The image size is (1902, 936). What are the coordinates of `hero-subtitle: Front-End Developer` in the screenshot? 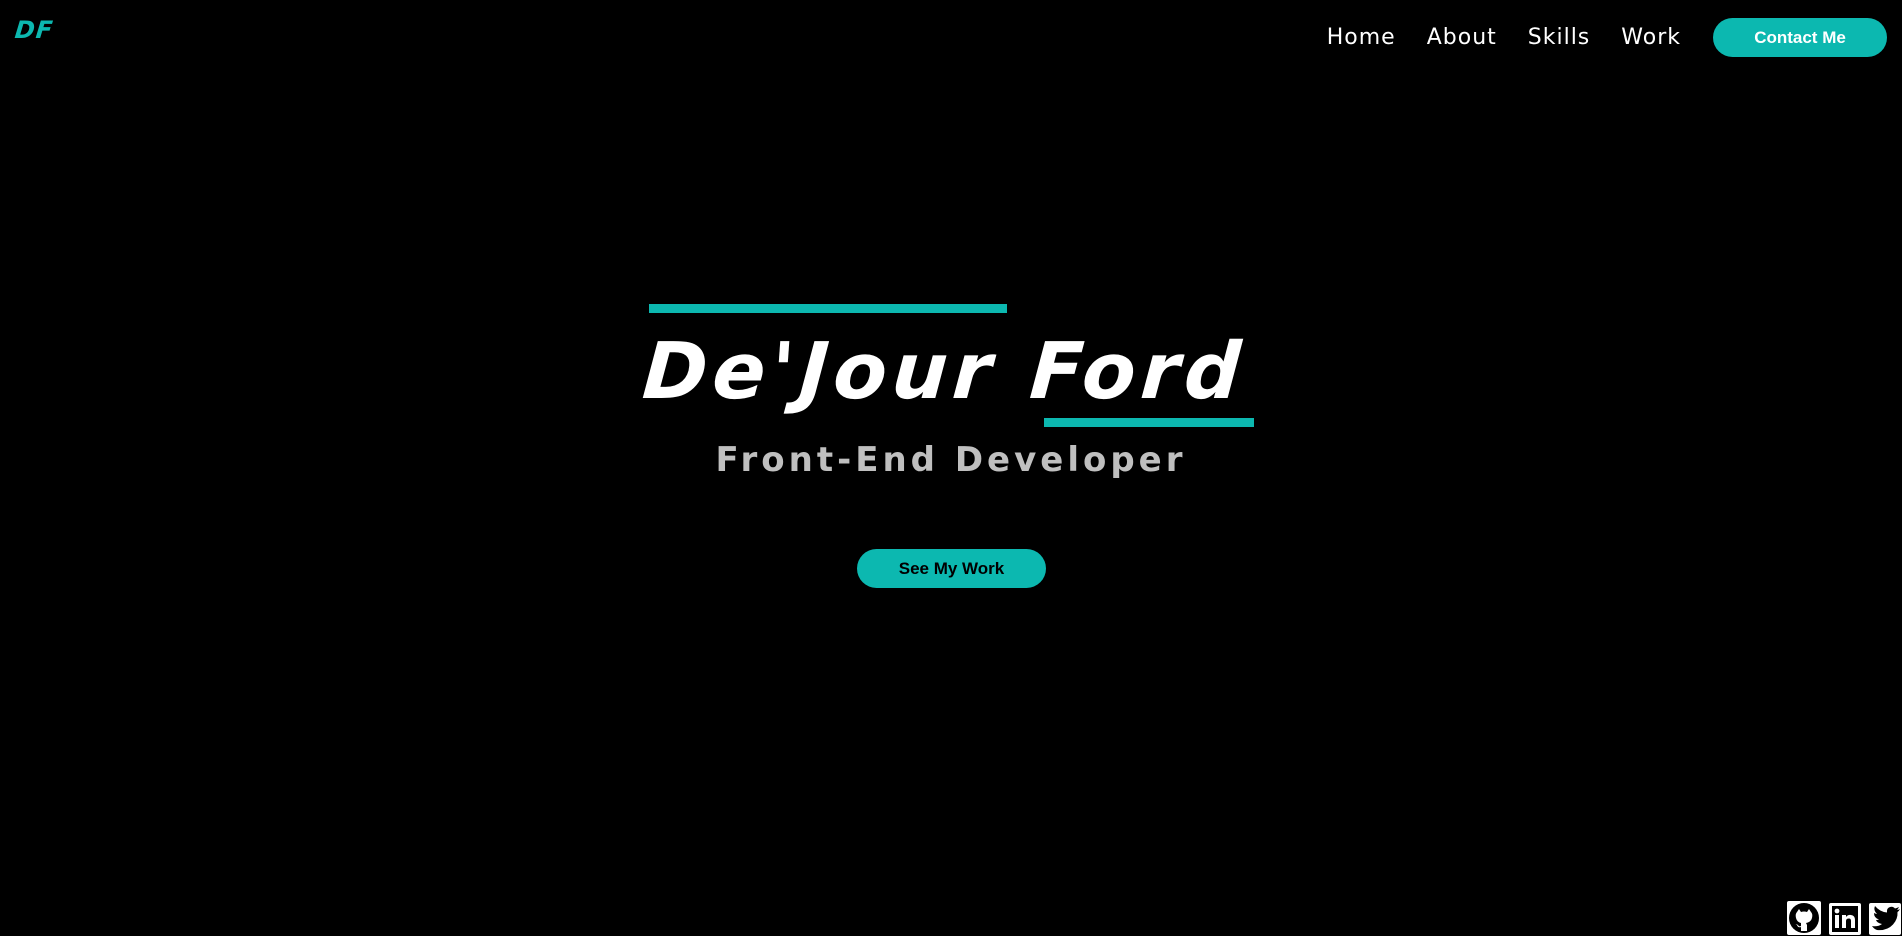 It's located at (951, 460).